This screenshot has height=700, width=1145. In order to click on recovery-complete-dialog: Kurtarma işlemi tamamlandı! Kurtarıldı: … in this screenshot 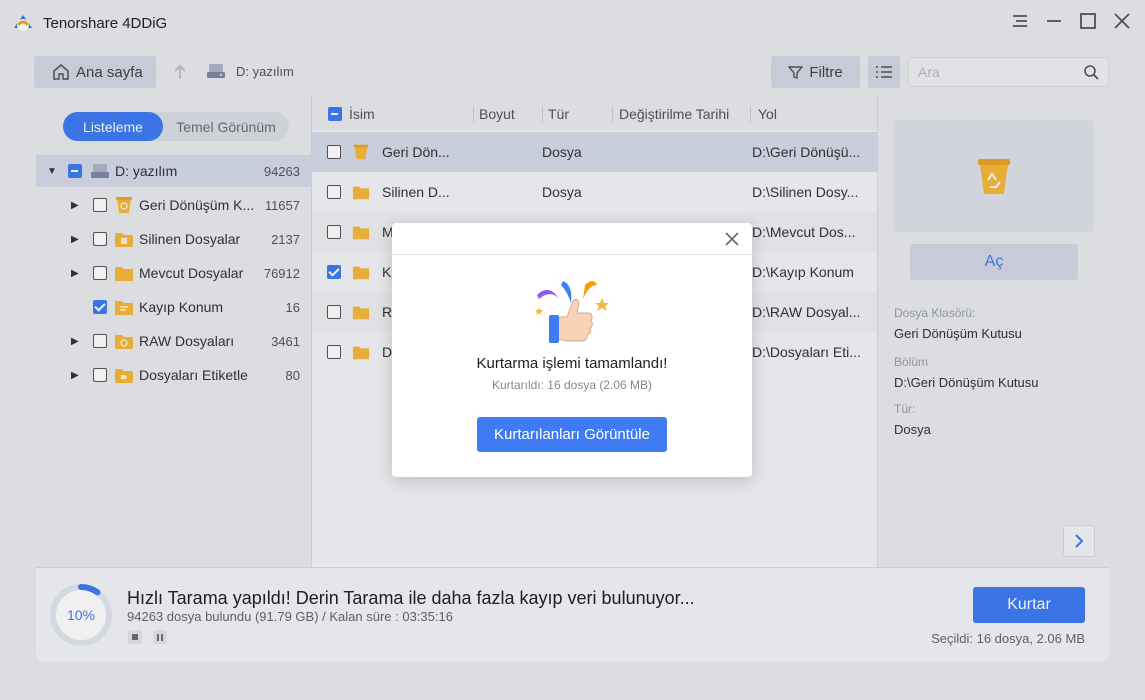, I will do `click(572, 350)`.